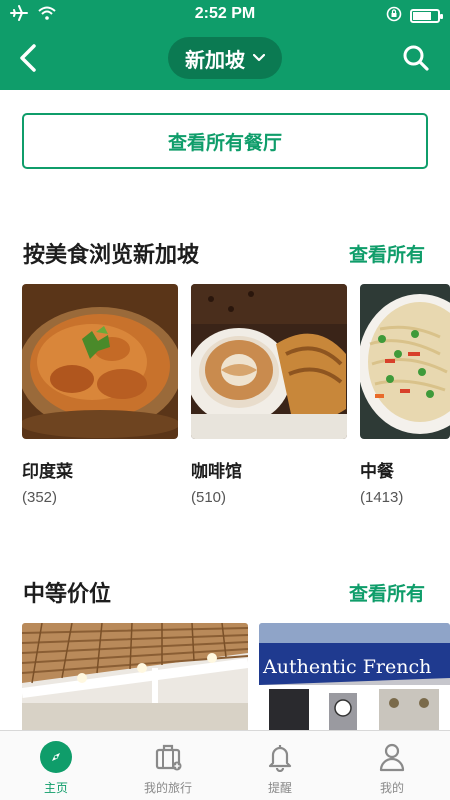 Image resolution: width=450 pixels, height=800 pixels. I want to click on tab-me: 我的, so click(392, 765).